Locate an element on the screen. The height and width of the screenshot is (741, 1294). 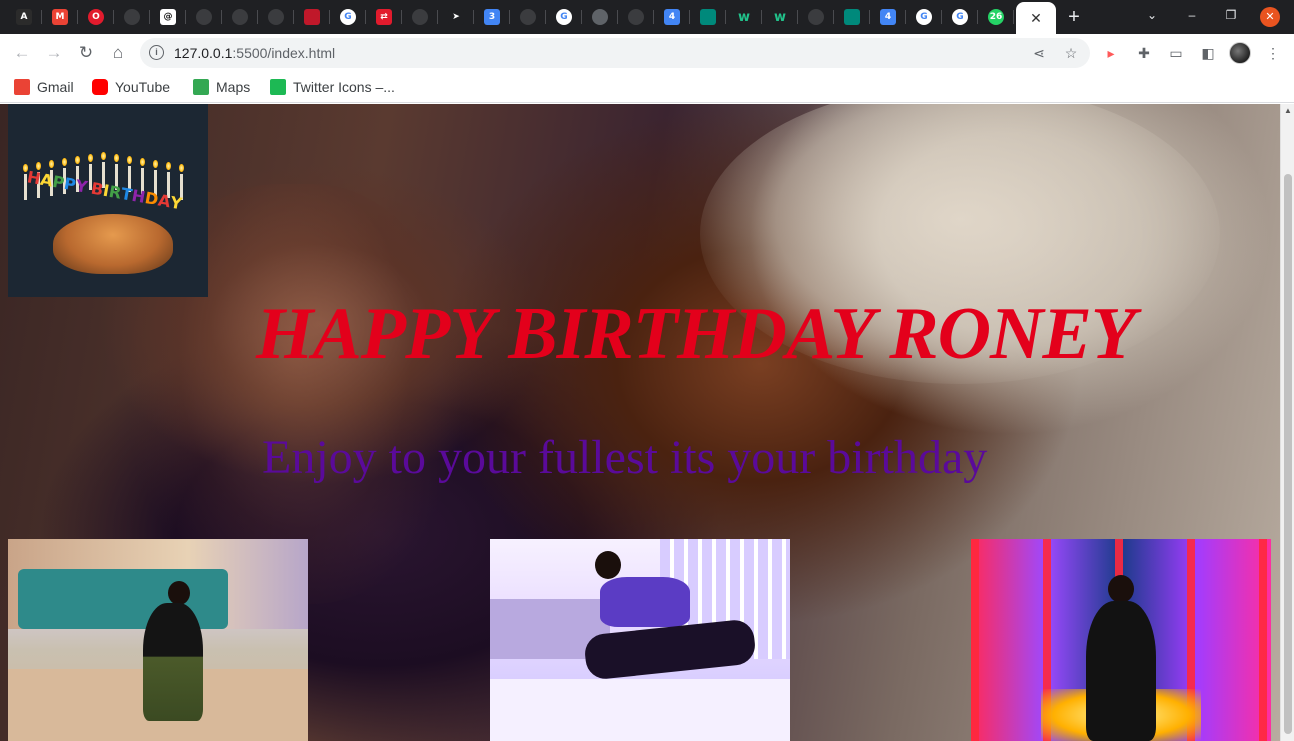
gmail-icon: M is located at coordinates (60, 17).